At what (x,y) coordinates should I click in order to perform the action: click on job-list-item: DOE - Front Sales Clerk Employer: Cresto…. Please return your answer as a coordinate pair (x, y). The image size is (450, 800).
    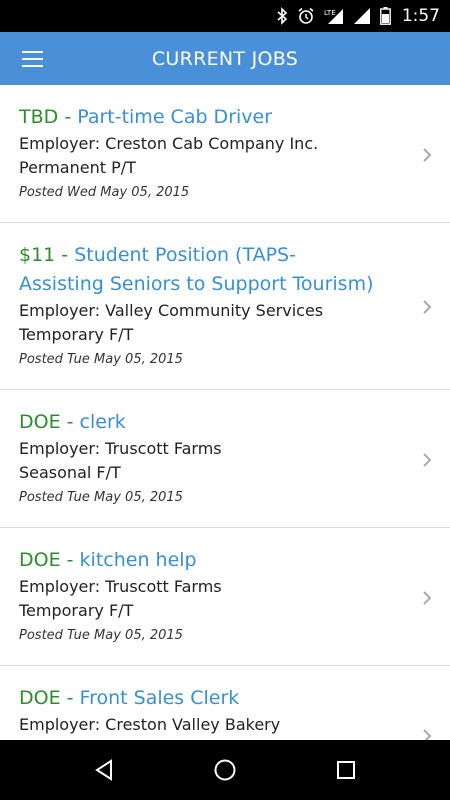
    Looking at the image, I should click on (225, 703).